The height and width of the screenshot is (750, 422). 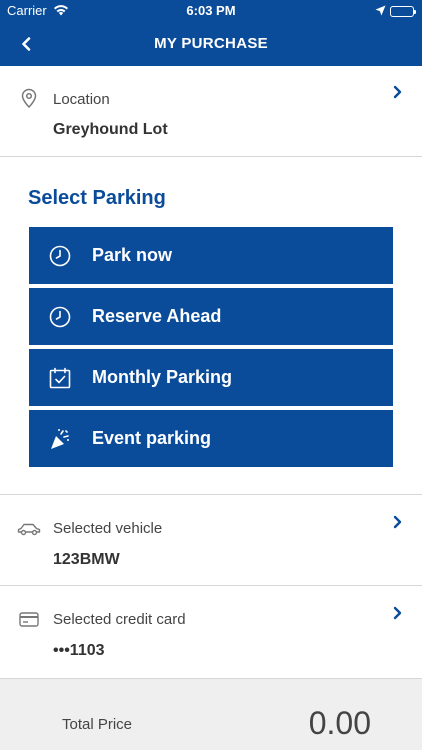 I want to click on car-icon, so click(x=29, y=529).